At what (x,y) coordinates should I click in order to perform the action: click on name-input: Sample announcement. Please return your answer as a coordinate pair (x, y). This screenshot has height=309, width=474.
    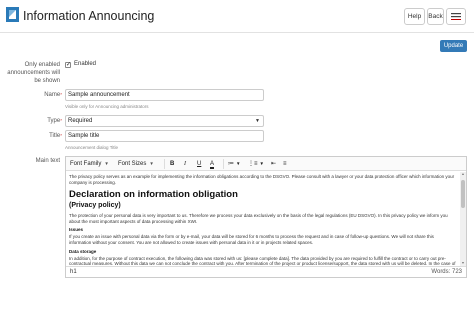
    Looking at the image, I should click on (164, 95).